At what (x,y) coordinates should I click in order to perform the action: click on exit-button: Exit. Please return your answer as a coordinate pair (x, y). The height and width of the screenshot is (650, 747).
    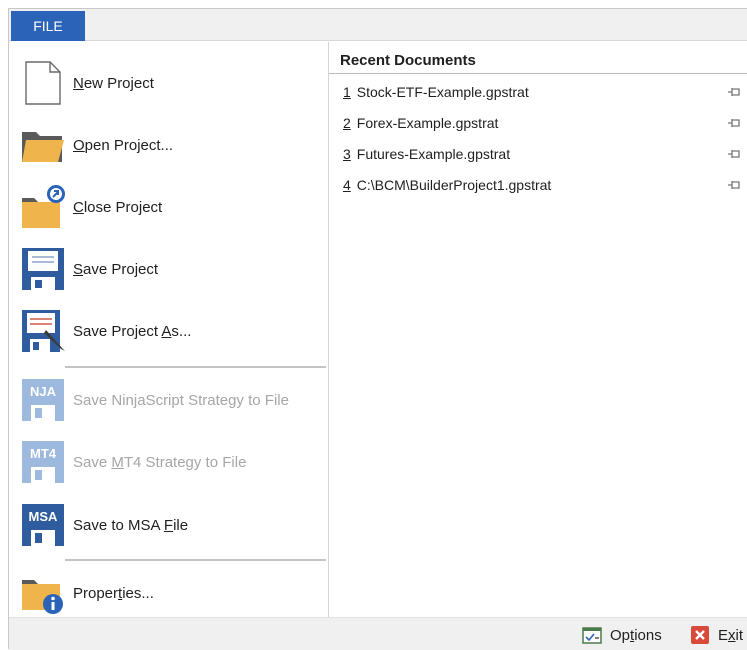
    Looking at the image, I should click on (716, 635).